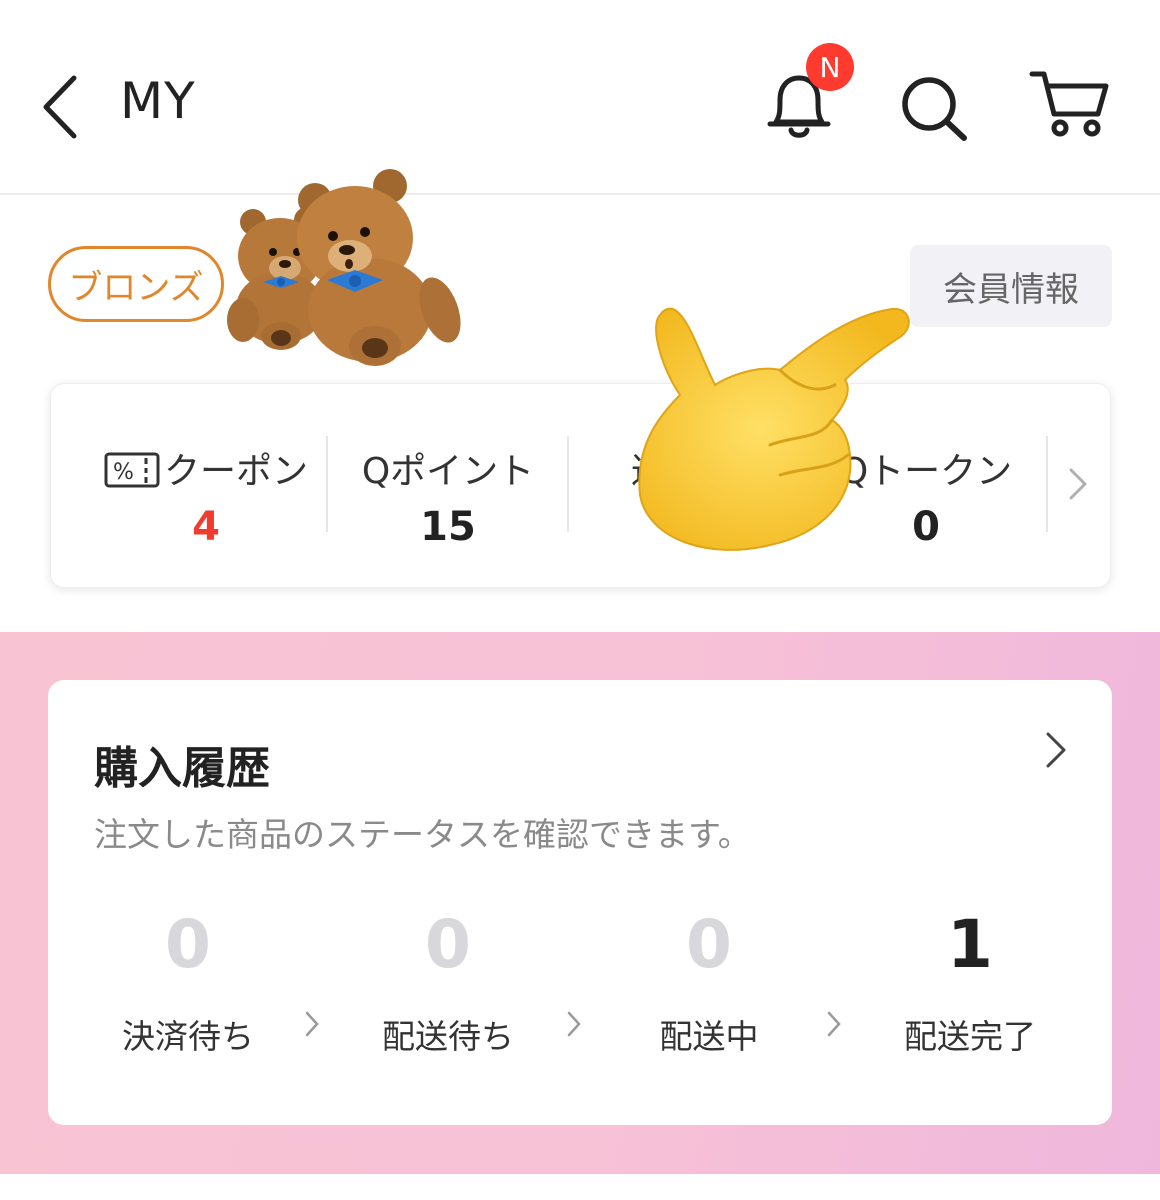  I want to click on status-label: 配送中, so click(709, 1036).